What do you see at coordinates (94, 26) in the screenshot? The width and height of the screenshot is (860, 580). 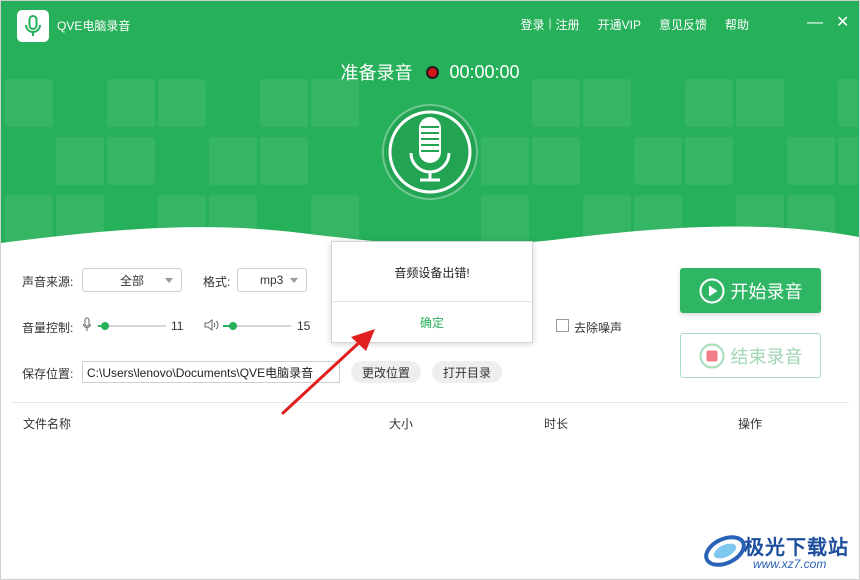 I see `app-title: QVE电脑录音` at bounding box center [94, 26].